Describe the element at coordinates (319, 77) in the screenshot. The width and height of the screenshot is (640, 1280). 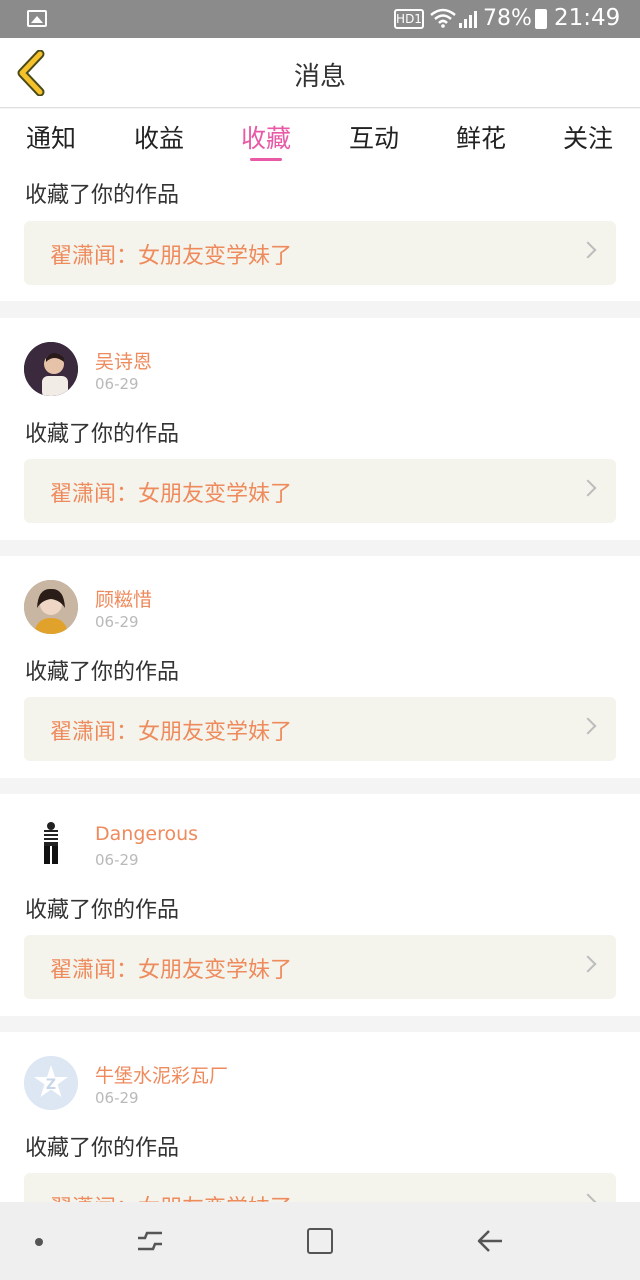
I see `page-title: 消息` at that location.